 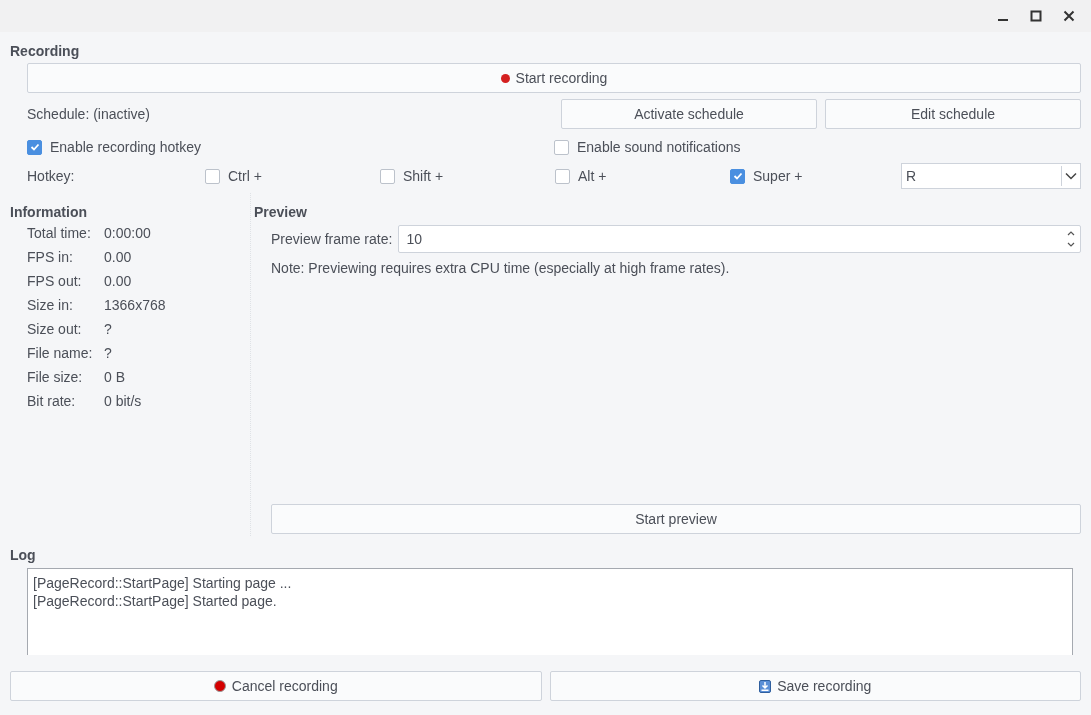 What do you see at coordinates (765, 686) in the screenshot?
I see `download-icon` at bounding box center [765, 686].